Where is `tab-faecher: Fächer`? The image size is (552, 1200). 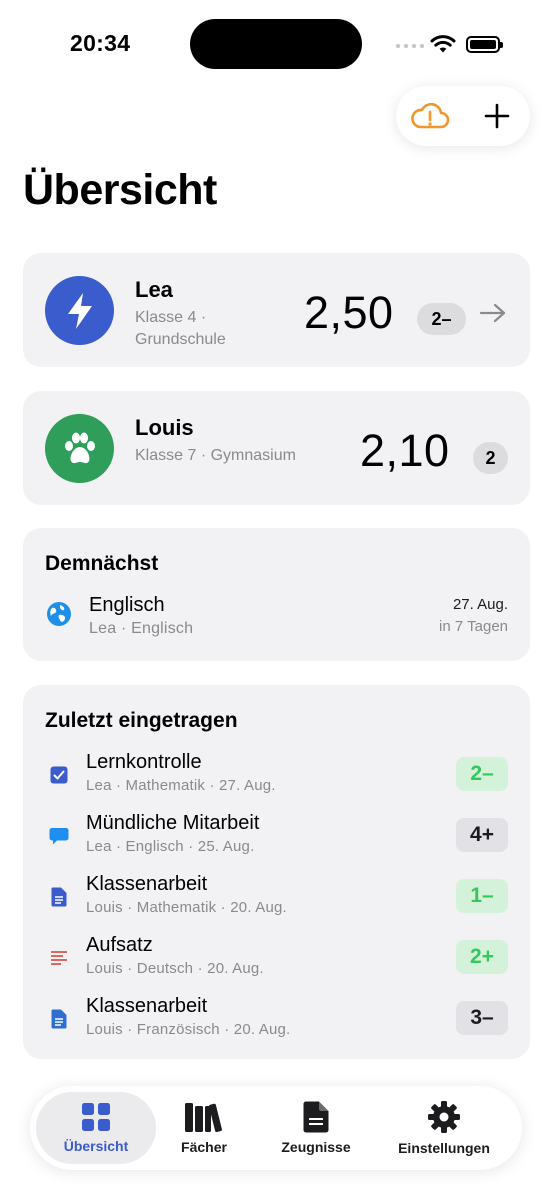
tab-faecher: Fächer is located at coordinates (204, 1128).